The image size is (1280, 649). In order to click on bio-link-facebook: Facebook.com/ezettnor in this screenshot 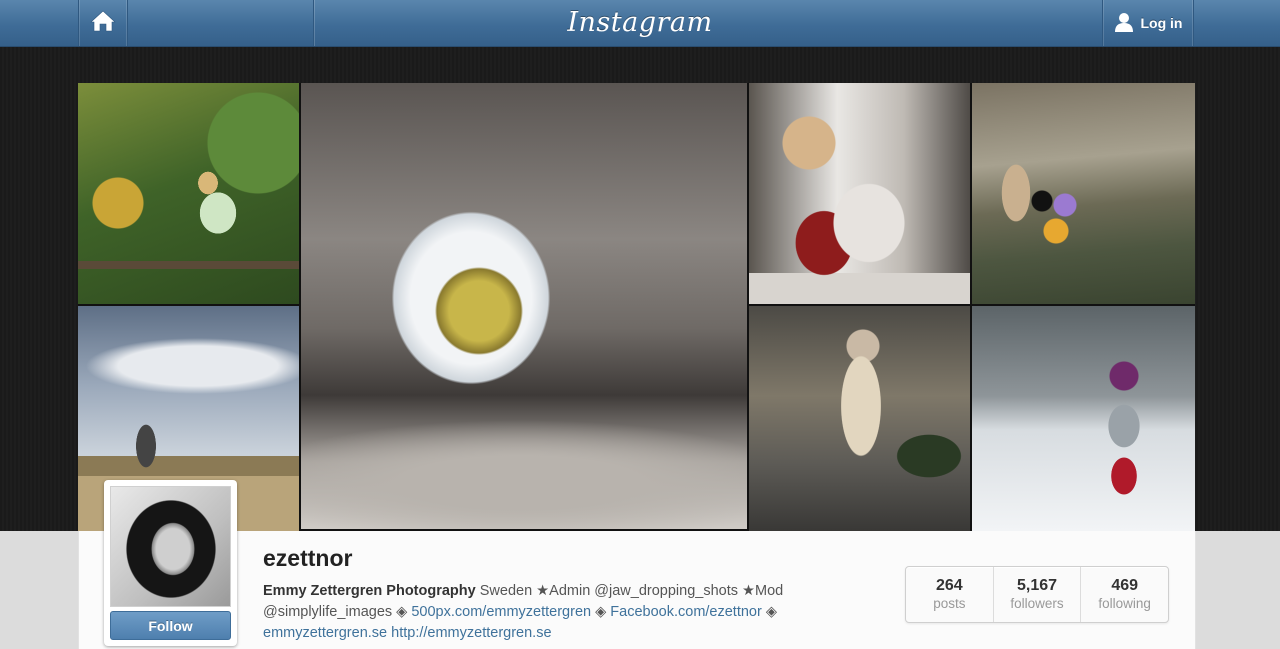, I will do `click(686, 612)`.